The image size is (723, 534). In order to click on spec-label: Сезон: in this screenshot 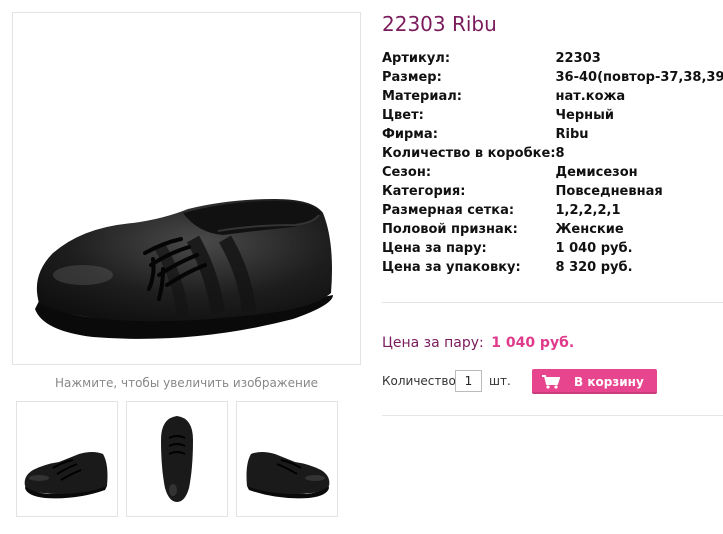, I will do `click(407, 172)`.